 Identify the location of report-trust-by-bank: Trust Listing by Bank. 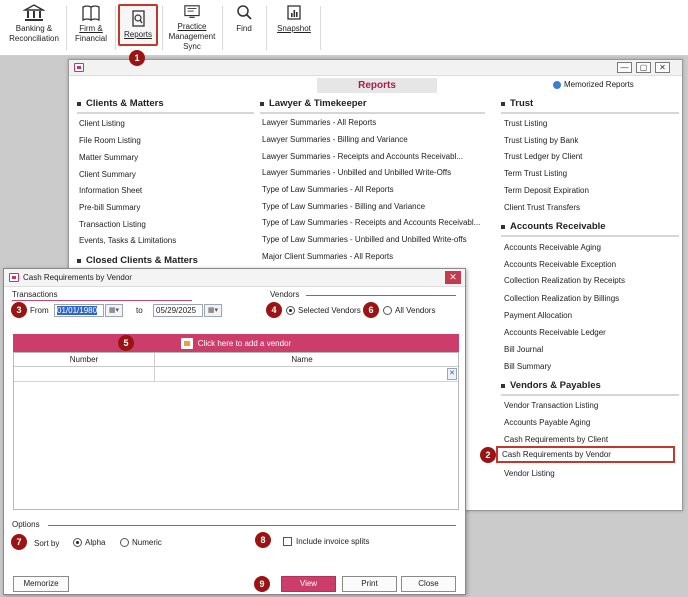
(541, 140).